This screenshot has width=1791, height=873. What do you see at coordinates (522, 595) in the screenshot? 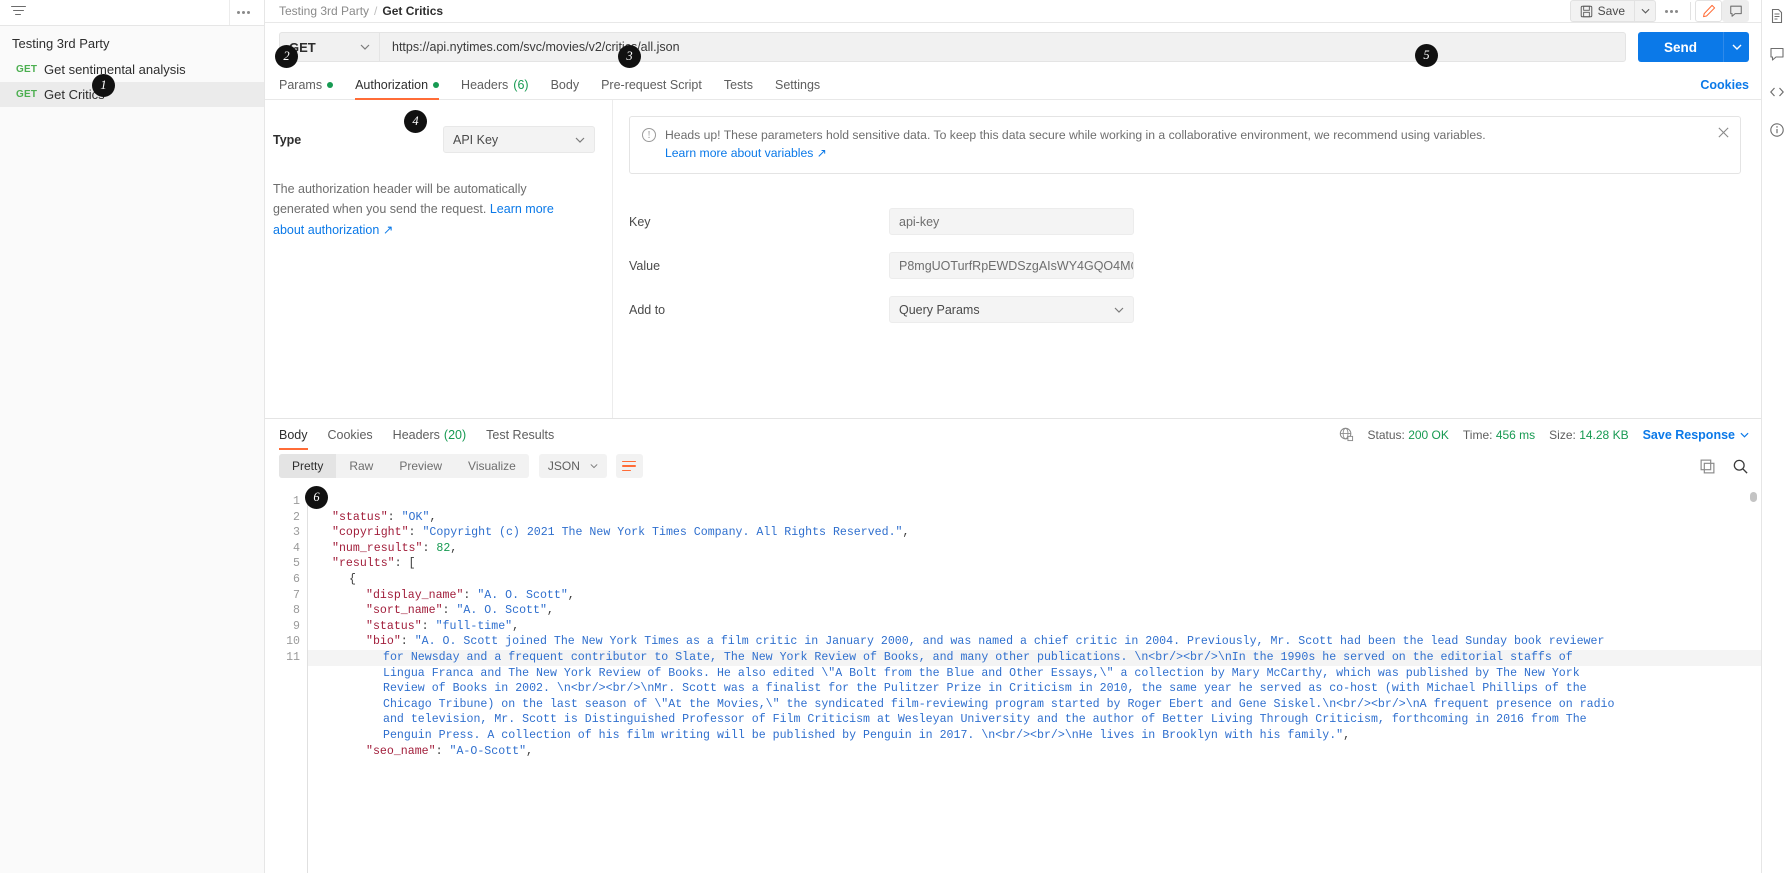
I see `code-token: "A. O. Scott"` at bounding box center [522, 595].